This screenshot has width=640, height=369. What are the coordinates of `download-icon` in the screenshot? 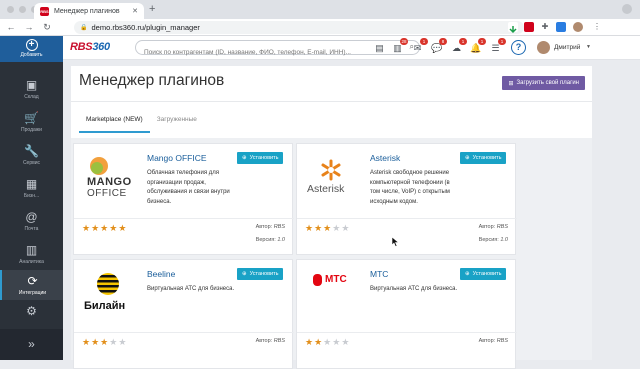 It's located at (513, 28).